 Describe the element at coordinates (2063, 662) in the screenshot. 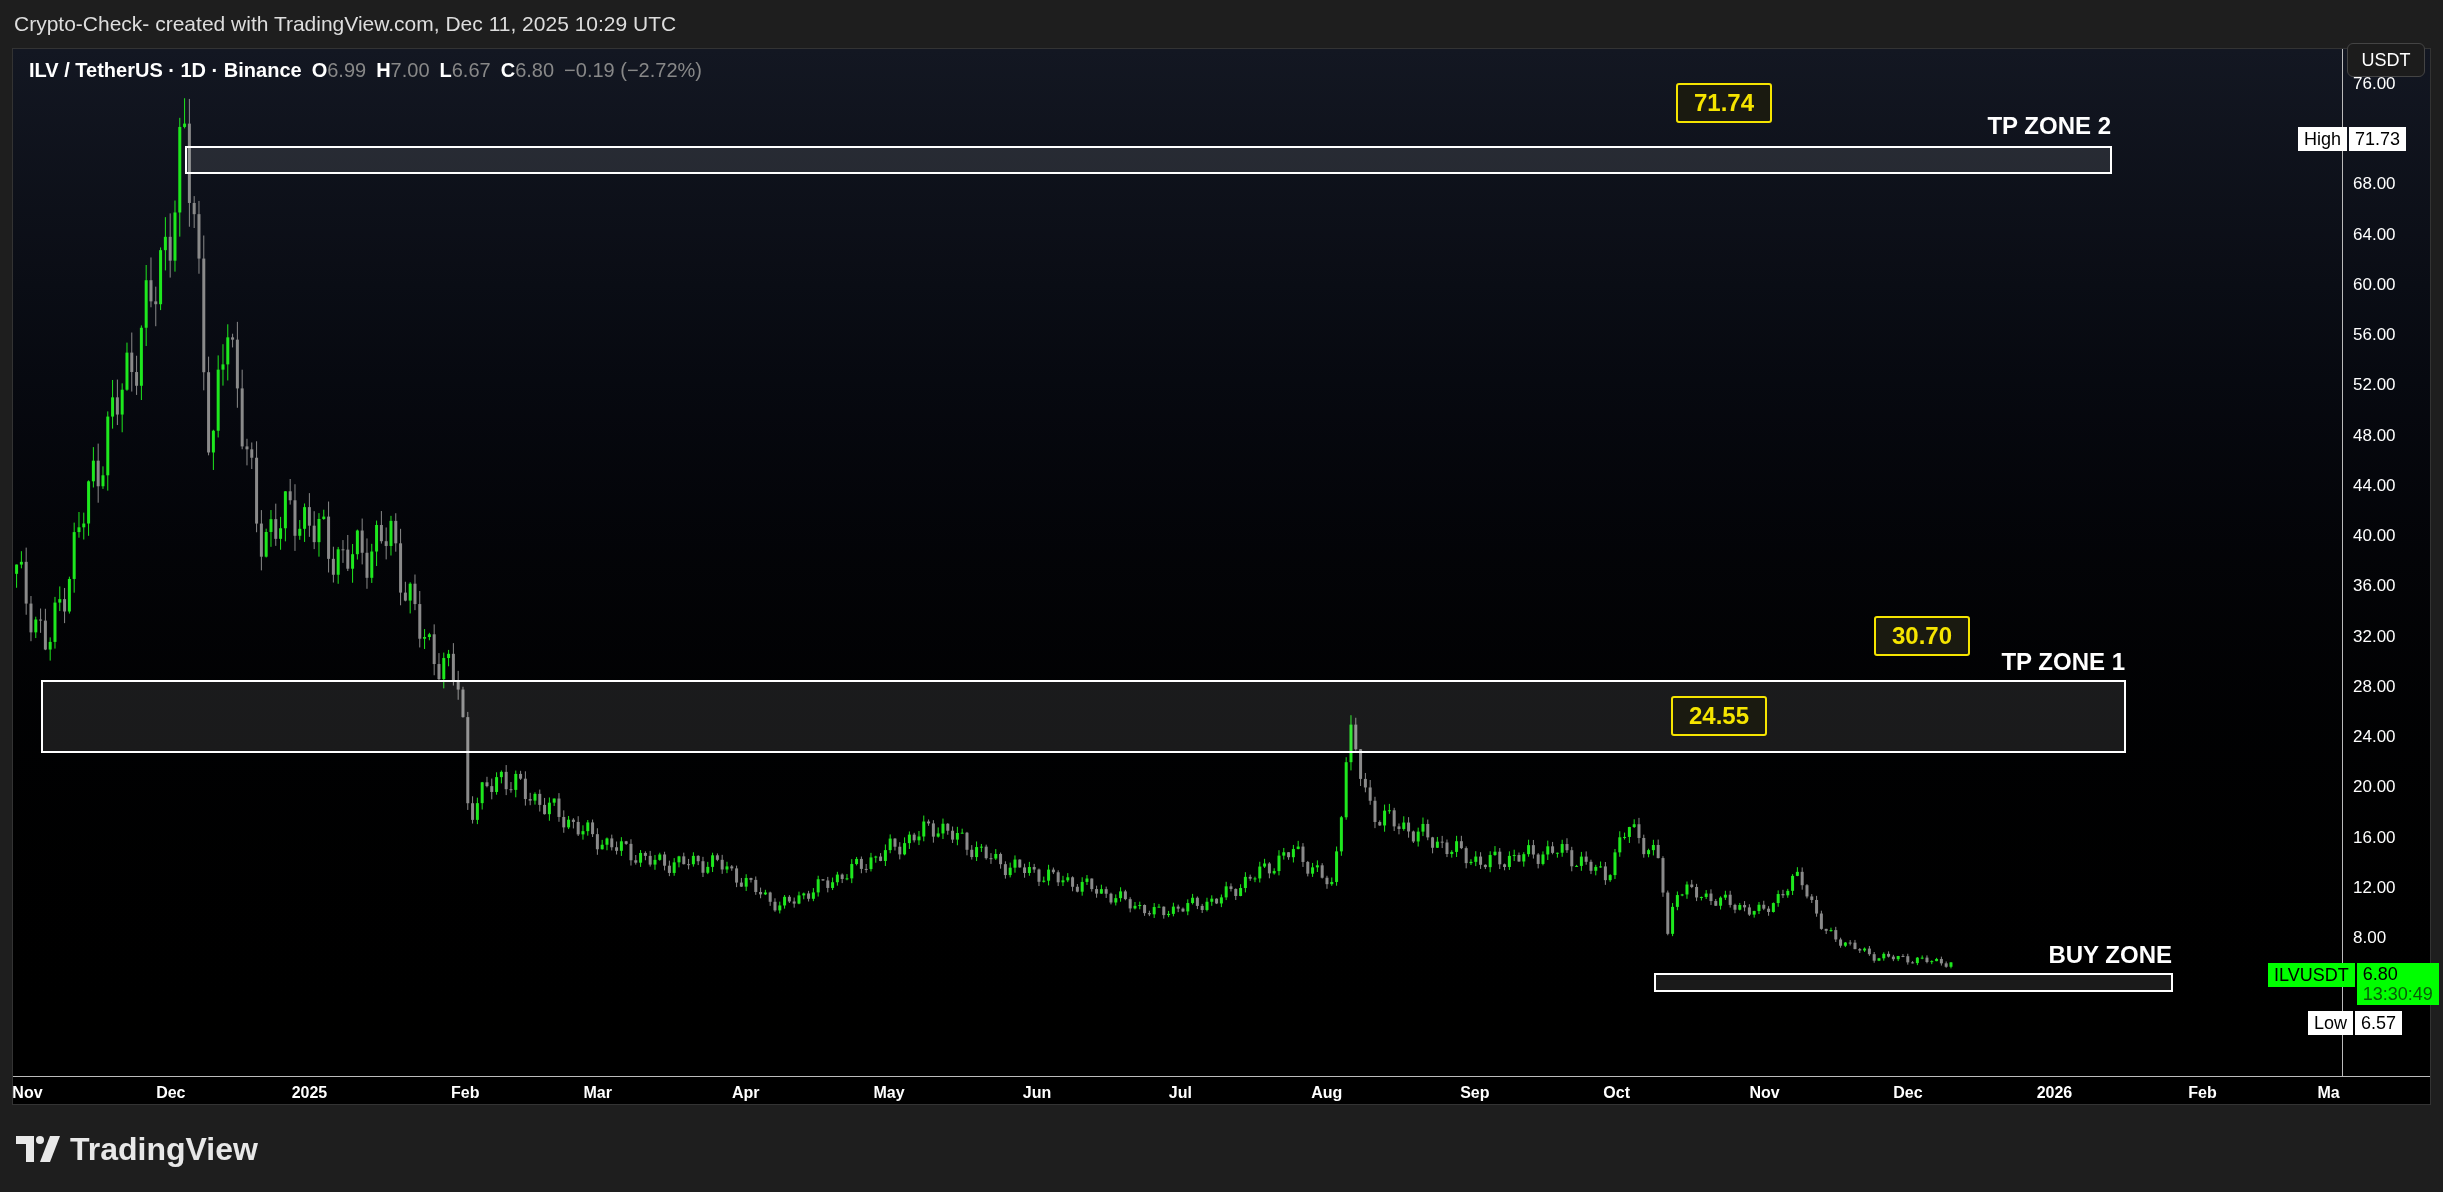

I see `zone-label: TP ZONE 1` at that location.